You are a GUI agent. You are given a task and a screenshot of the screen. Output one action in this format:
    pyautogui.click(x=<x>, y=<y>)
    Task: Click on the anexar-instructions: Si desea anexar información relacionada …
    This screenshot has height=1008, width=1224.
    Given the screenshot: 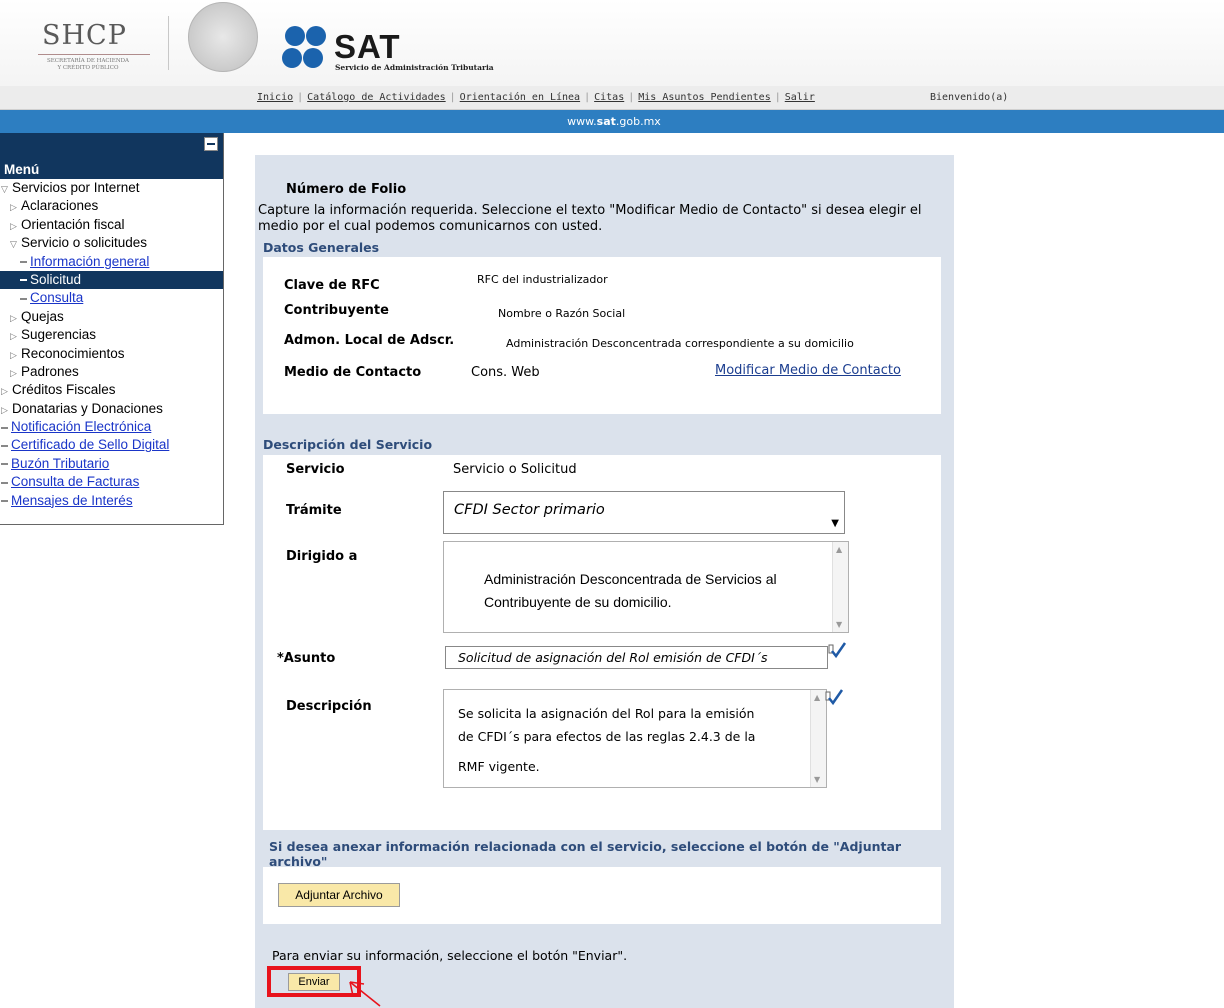 What is the action you would take?
    pyautogui.click(x=585, y=854)
    